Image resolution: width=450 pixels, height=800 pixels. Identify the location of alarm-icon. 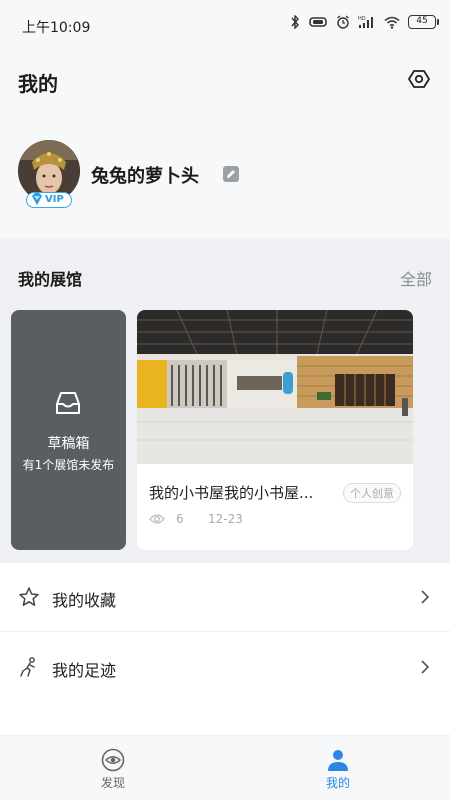
(343, 22).